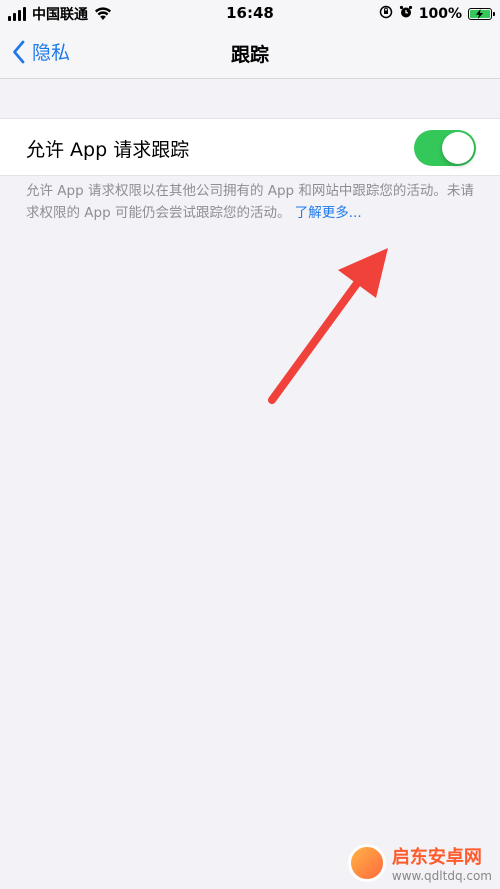 The image size is (500, 889). I want to click on watermark-url: www.qdltdq.com, so click(441, 876).